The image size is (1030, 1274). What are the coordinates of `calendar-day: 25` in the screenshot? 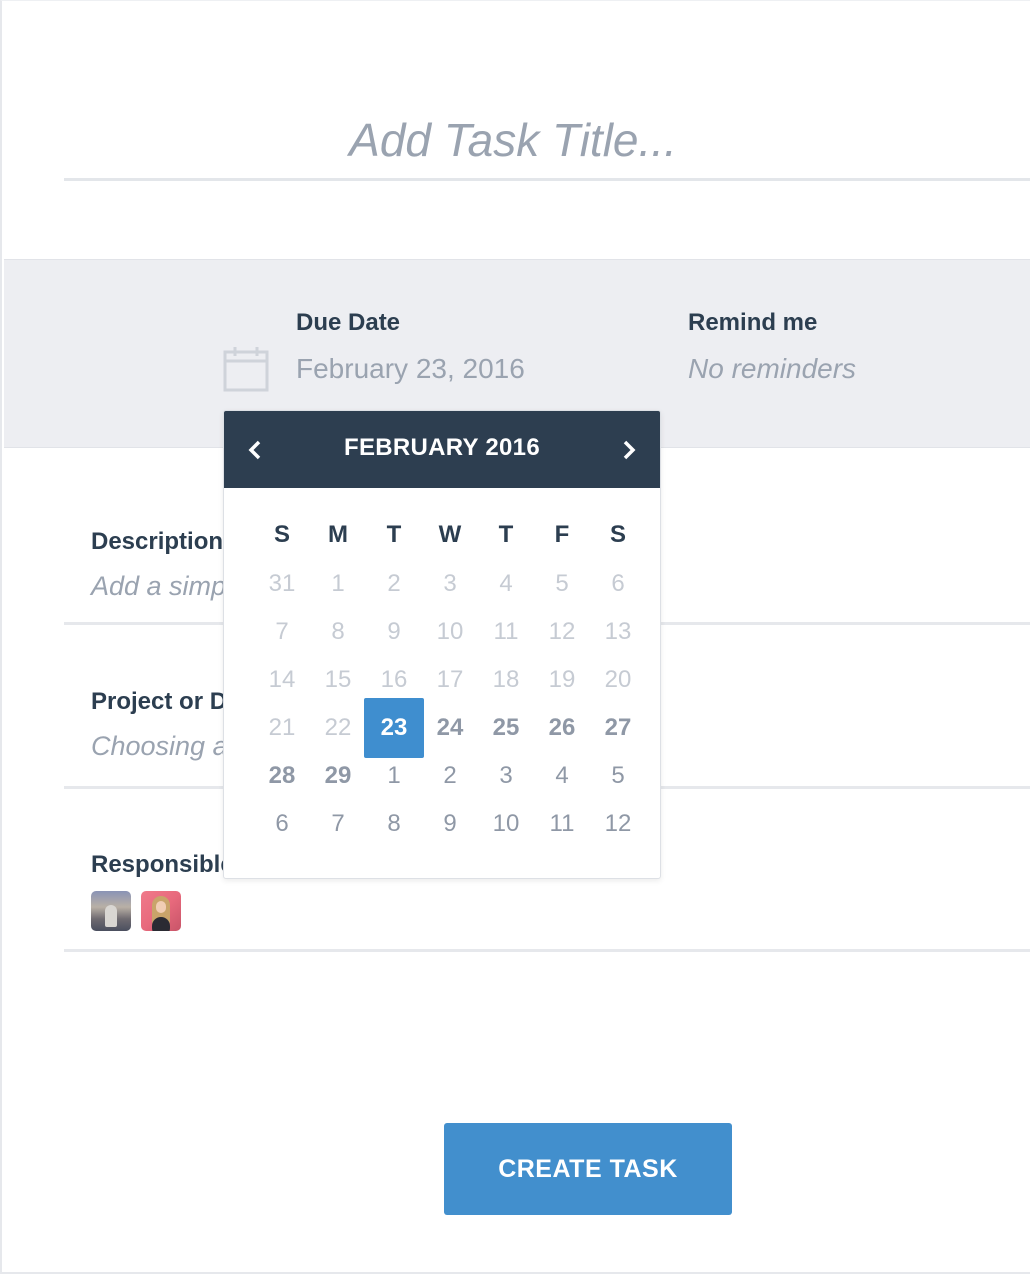 It's located at (506, 728).